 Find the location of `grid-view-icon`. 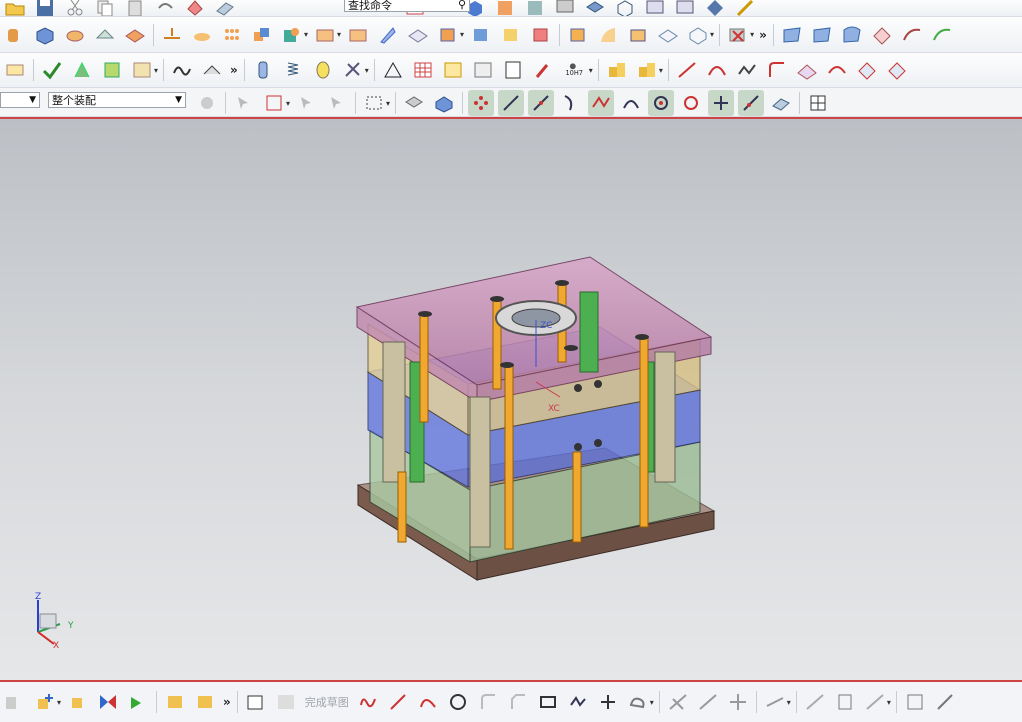

grid-view-icon is located at coordinates (818, 103).